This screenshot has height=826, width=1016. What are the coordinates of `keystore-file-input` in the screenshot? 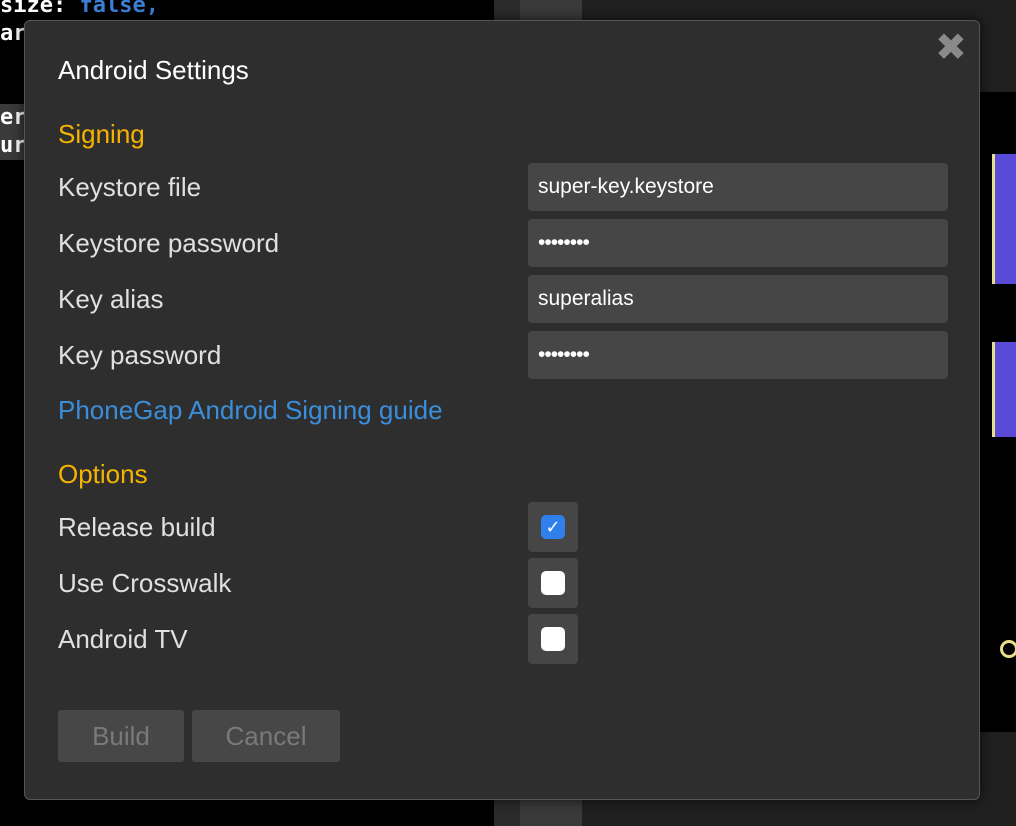 It's located at (738, 187).